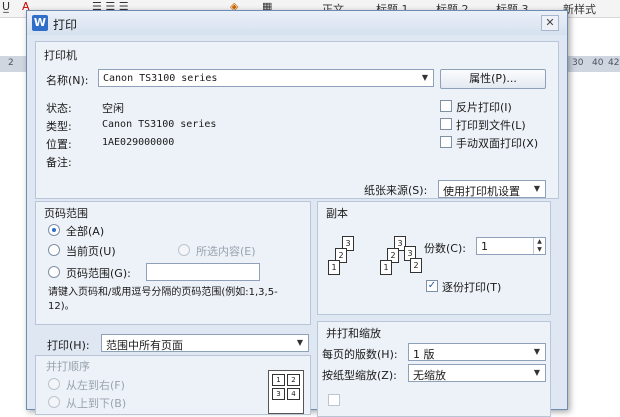 The width and height of the screenshot is (620, 417). Describe the element at coordinates (446, 142) in the screenshot. I see `manual-duplex-checkbox` at that location.